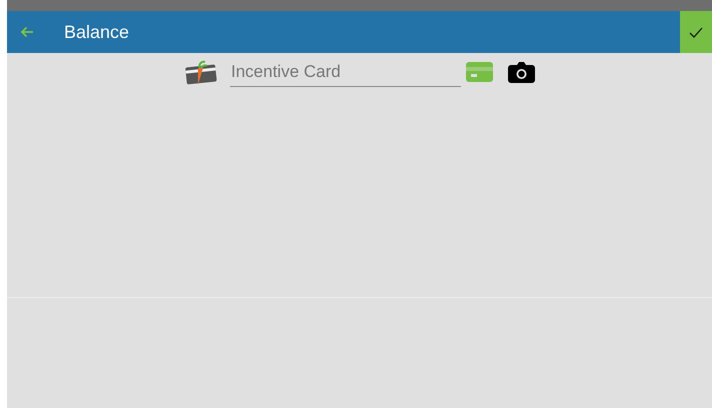  I want to click on checkmark-icon, so click(696, 32).